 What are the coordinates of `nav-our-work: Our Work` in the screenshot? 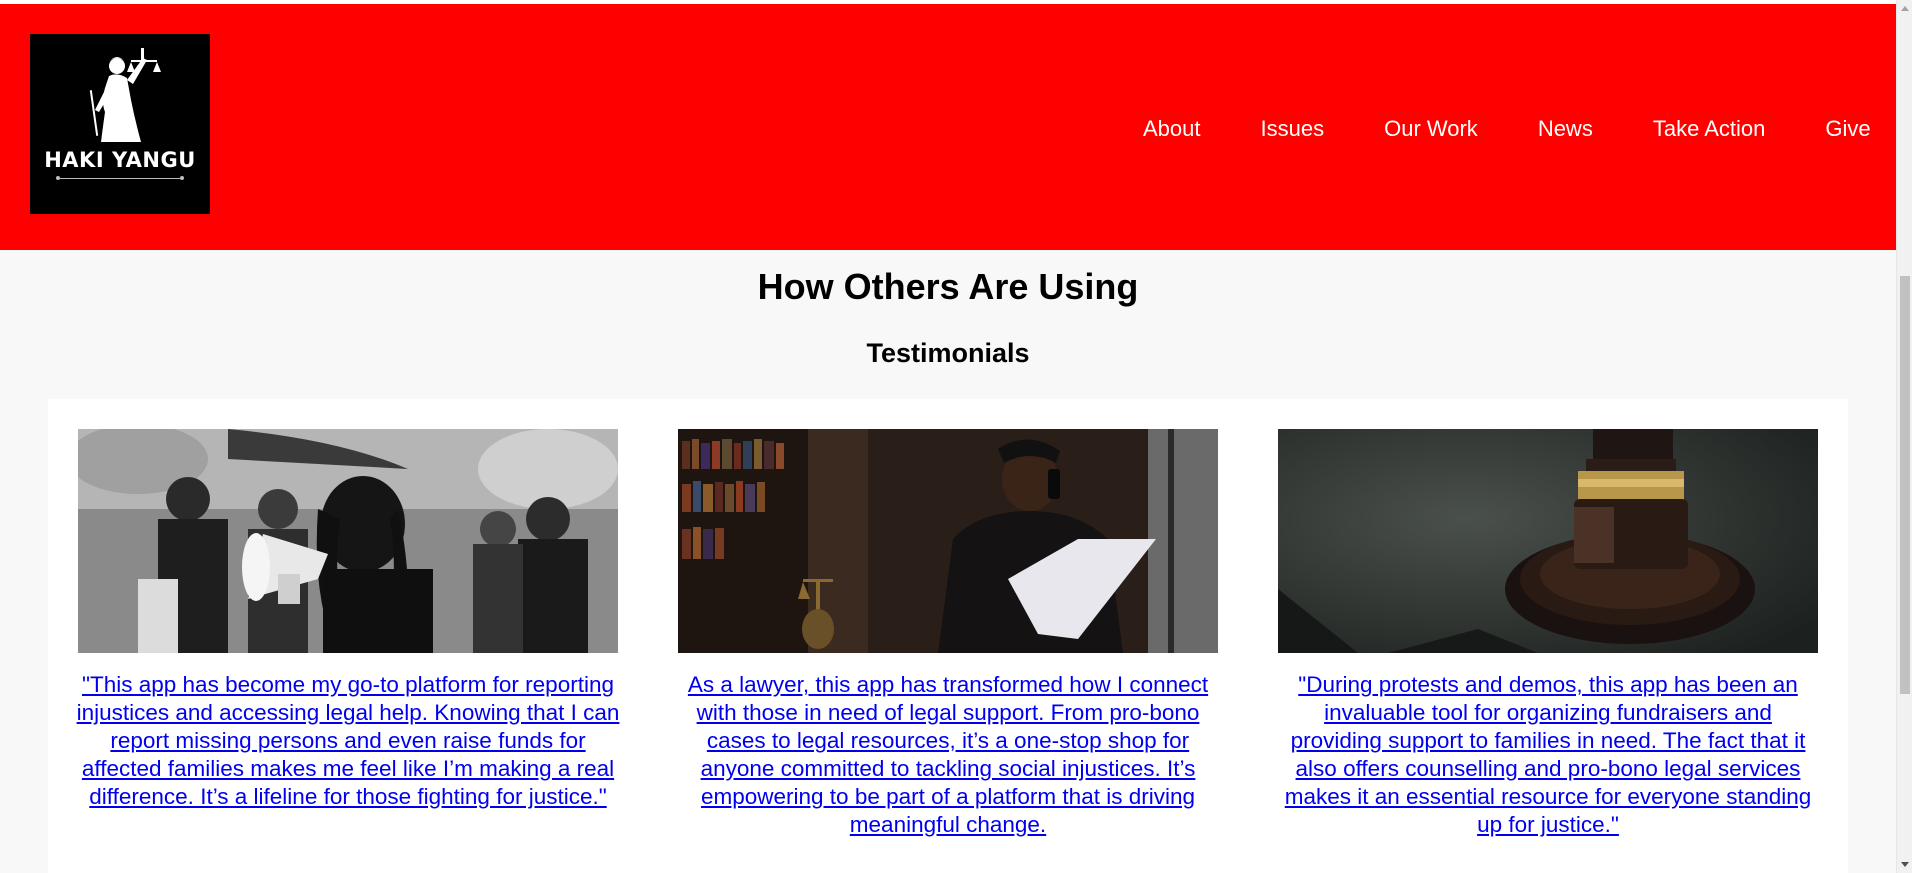 It's located at (1431, 129).